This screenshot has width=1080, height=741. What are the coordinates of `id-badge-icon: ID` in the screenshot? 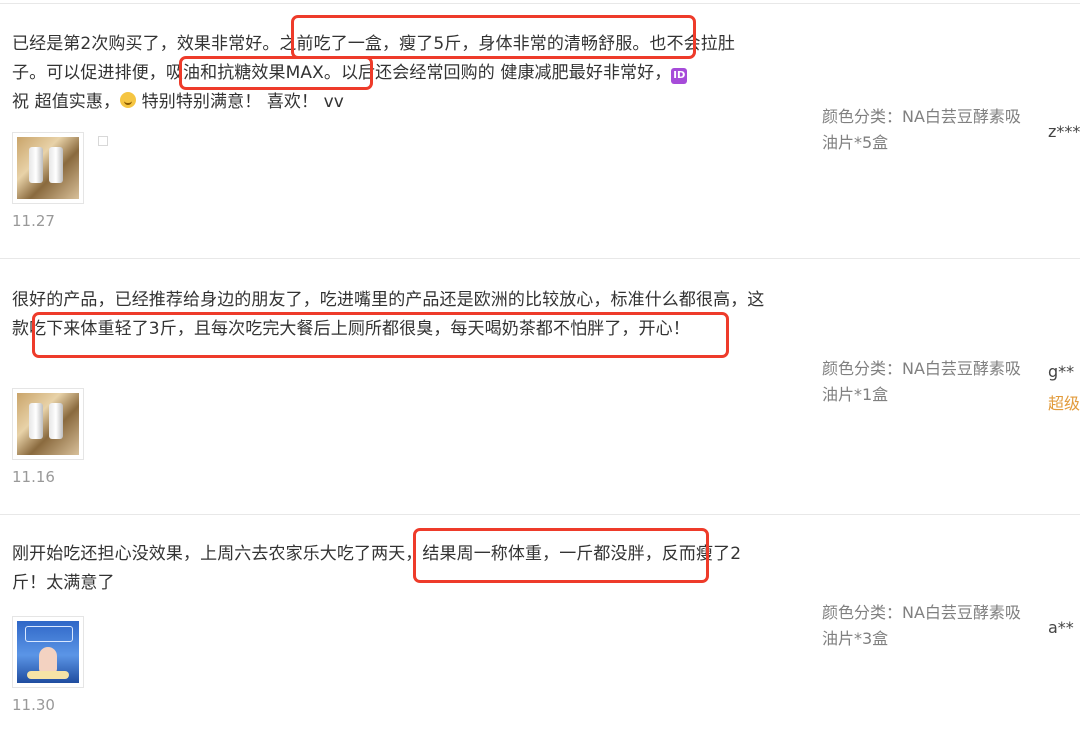 It's located at (679, 76).